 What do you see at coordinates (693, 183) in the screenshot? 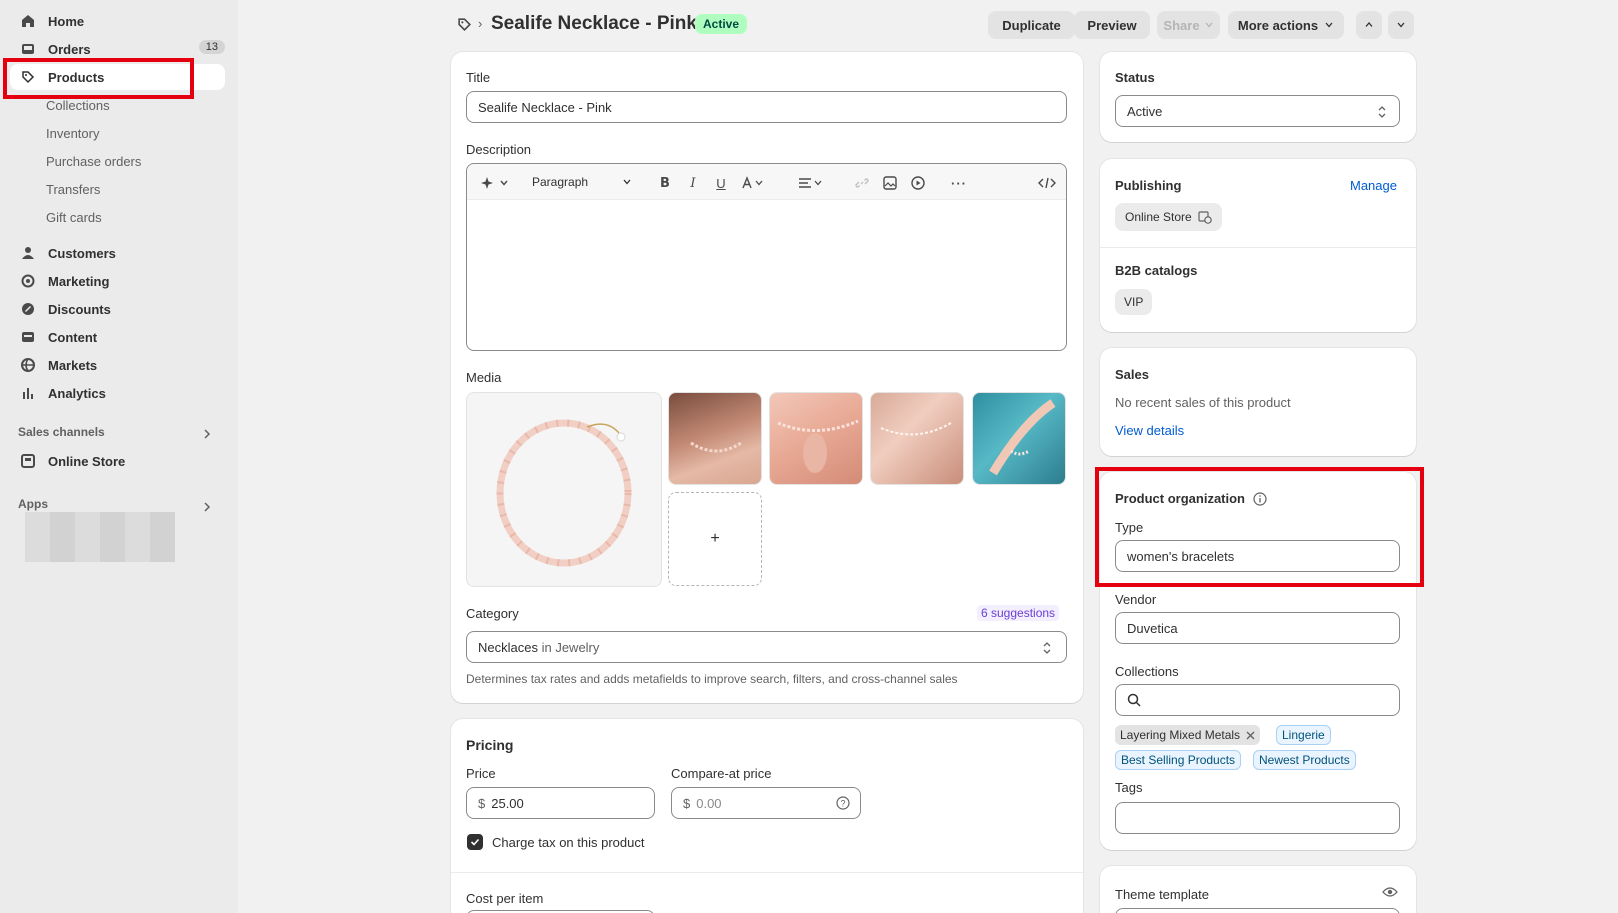
I see `italic-icon: I` at bounding box center [693, 183].